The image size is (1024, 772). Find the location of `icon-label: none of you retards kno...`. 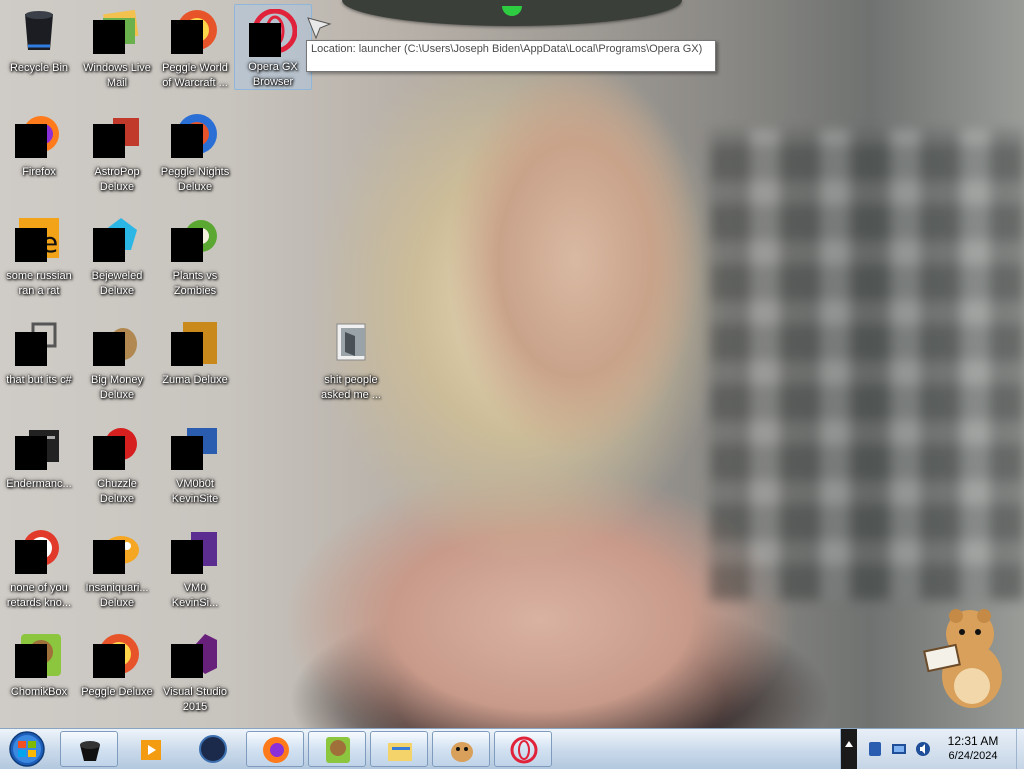

icon-label: none of you retards kno... is located at coordinates (39, 595).